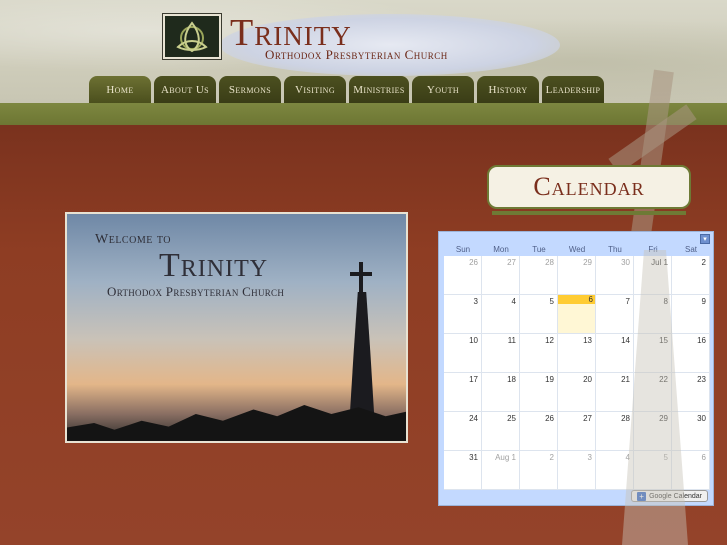 Image resolution: width=727 pixels, height=545 pixels. I want to click on calendar-day-number: 7, so click(627, 301).